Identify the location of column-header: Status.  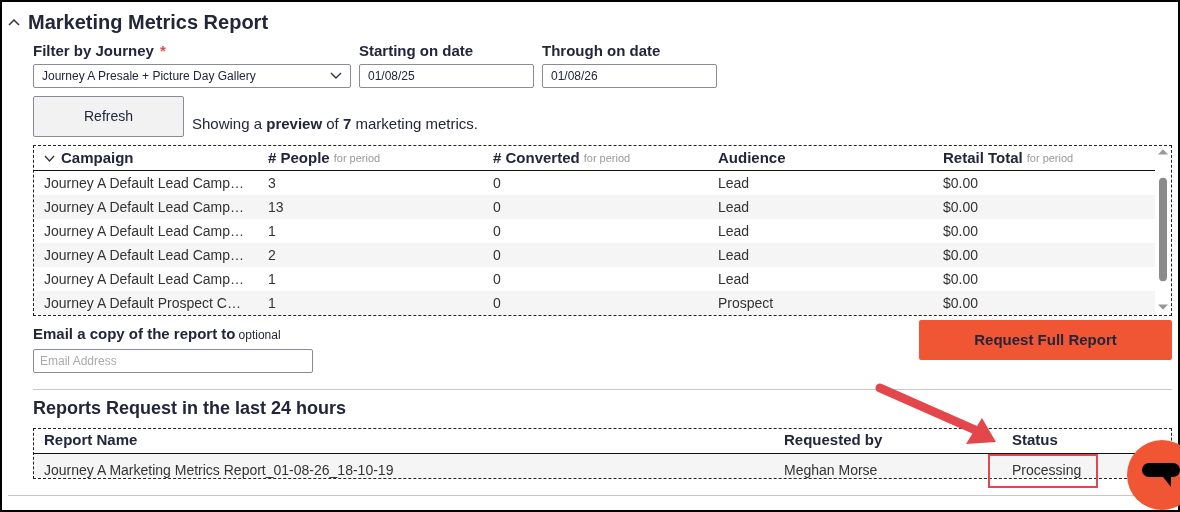
(1035, 440).